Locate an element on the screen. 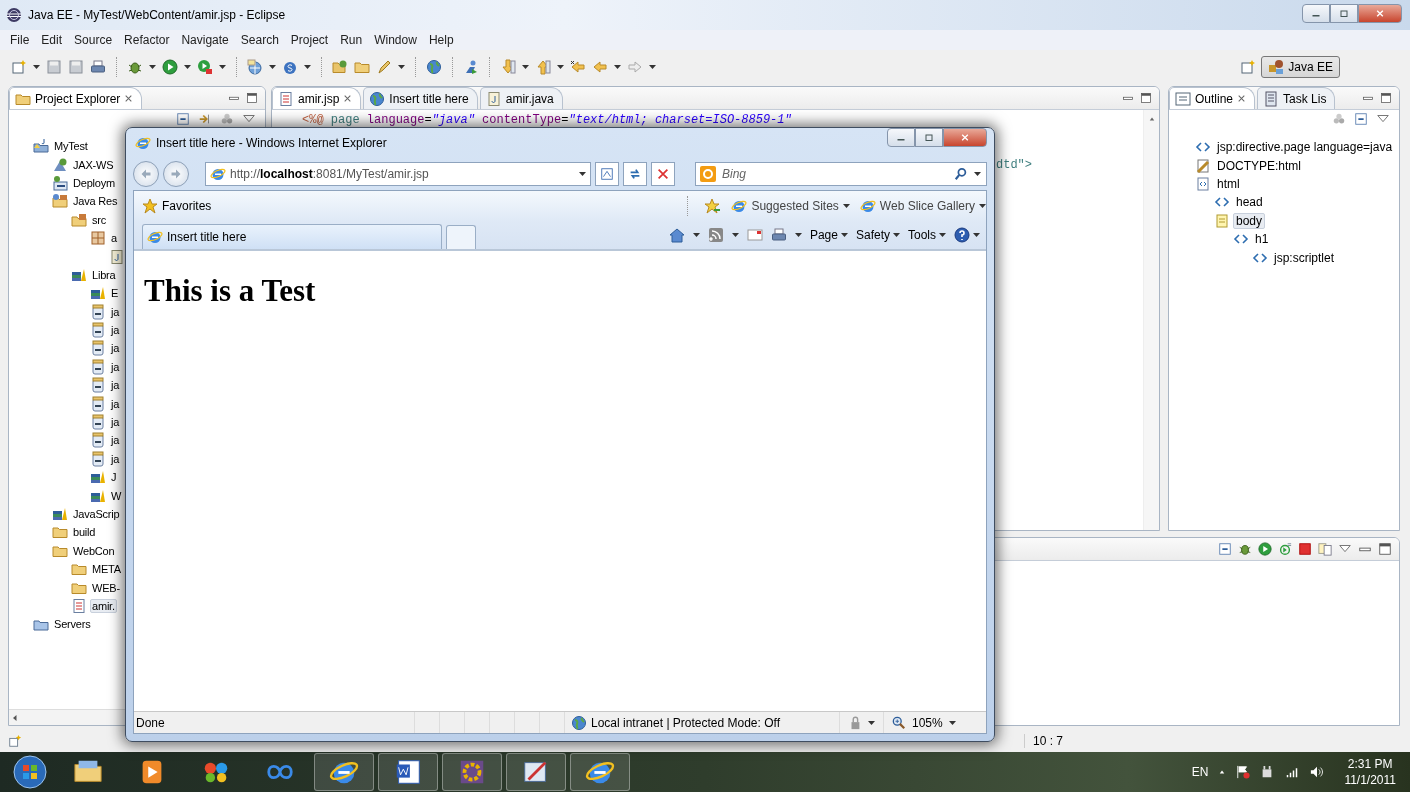 This screenshot has width=1410, height=792. command-menu: Page is located at coordinates (828, 235).